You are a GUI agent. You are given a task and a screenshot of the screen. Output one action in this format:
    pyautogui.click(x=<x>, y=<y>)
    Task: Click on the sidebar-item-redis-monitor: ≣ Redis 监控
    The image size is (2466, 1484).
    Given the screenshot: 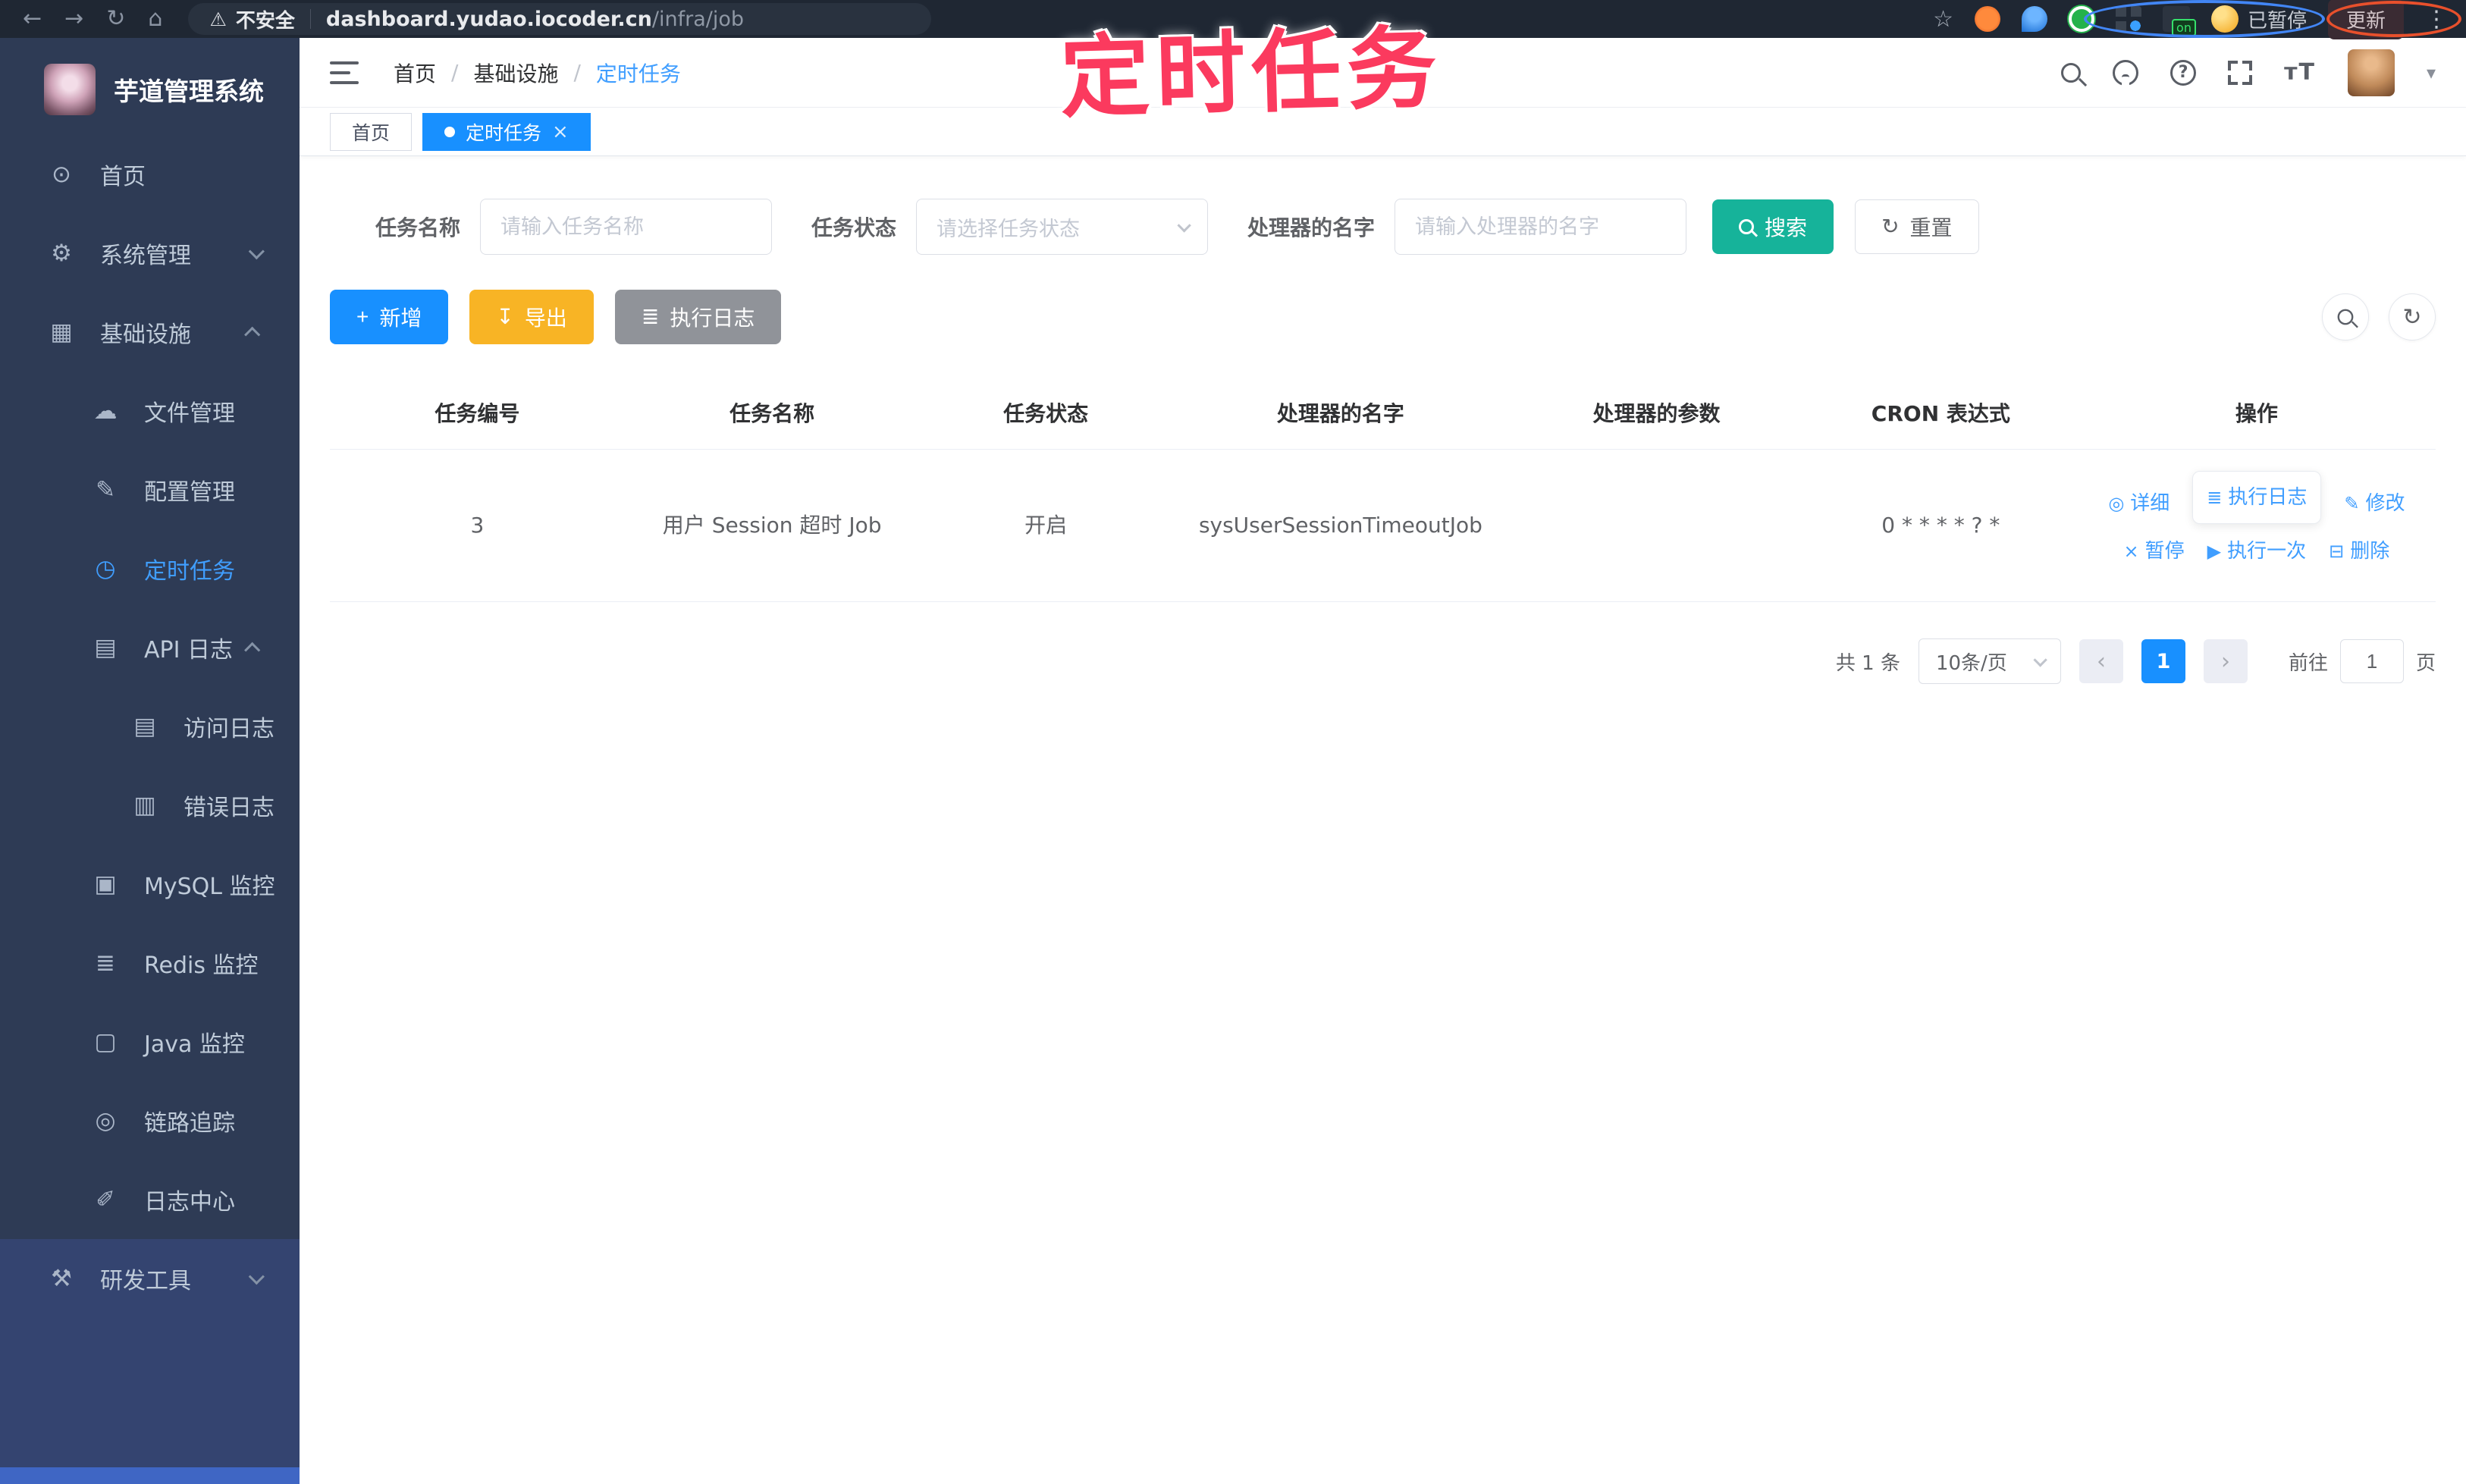 What is the action you would take?
    pyautogui.click(x=150, y=963)
    